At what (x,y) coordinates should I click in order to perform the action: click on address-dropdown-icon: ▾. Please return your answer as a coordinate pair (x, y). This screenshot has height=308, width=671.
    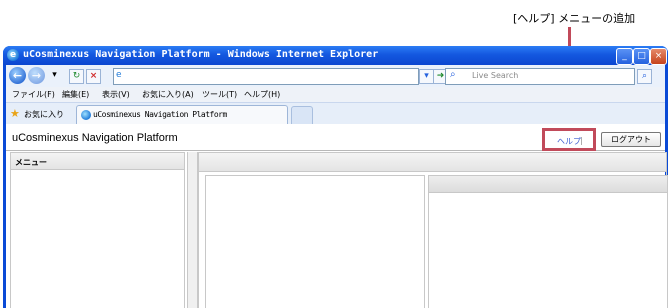
    Looking at the image, I should click on (426, 76).